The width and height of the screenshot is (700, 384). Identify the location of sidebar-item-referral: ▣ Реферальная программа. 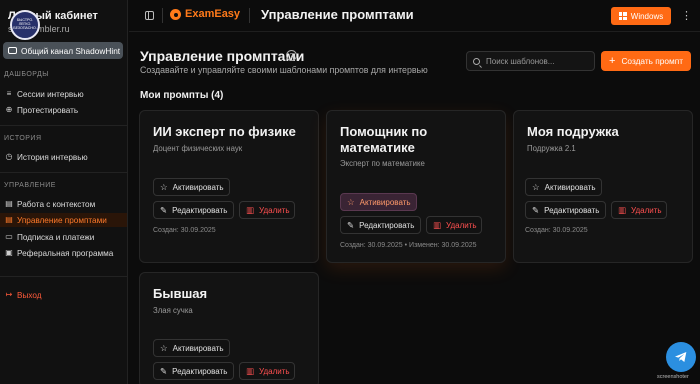
(63, 253).